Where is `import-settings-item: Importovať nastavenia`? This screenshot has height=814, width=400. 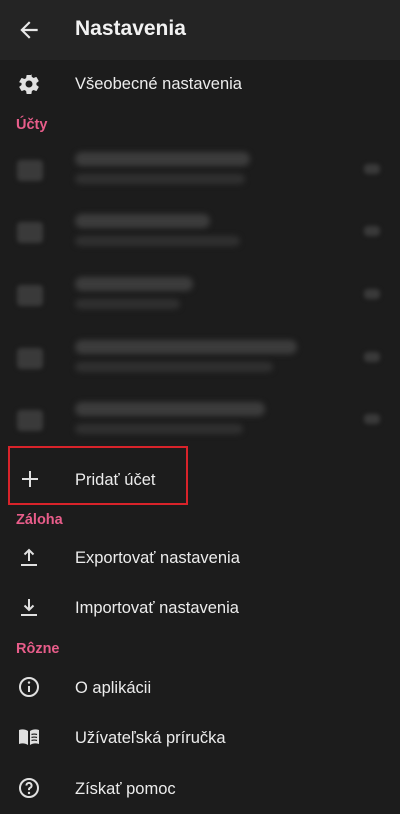
import-settings-item: Importovať nastavenia is located at coordinates (200, 608).